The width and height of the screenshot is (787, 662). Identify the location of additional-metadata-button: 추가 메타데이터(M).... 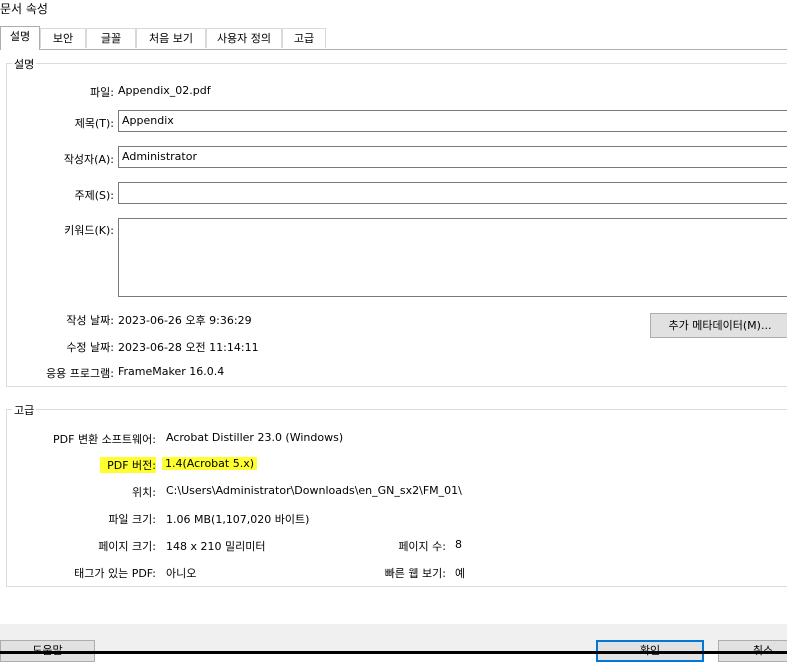
(718, 325).